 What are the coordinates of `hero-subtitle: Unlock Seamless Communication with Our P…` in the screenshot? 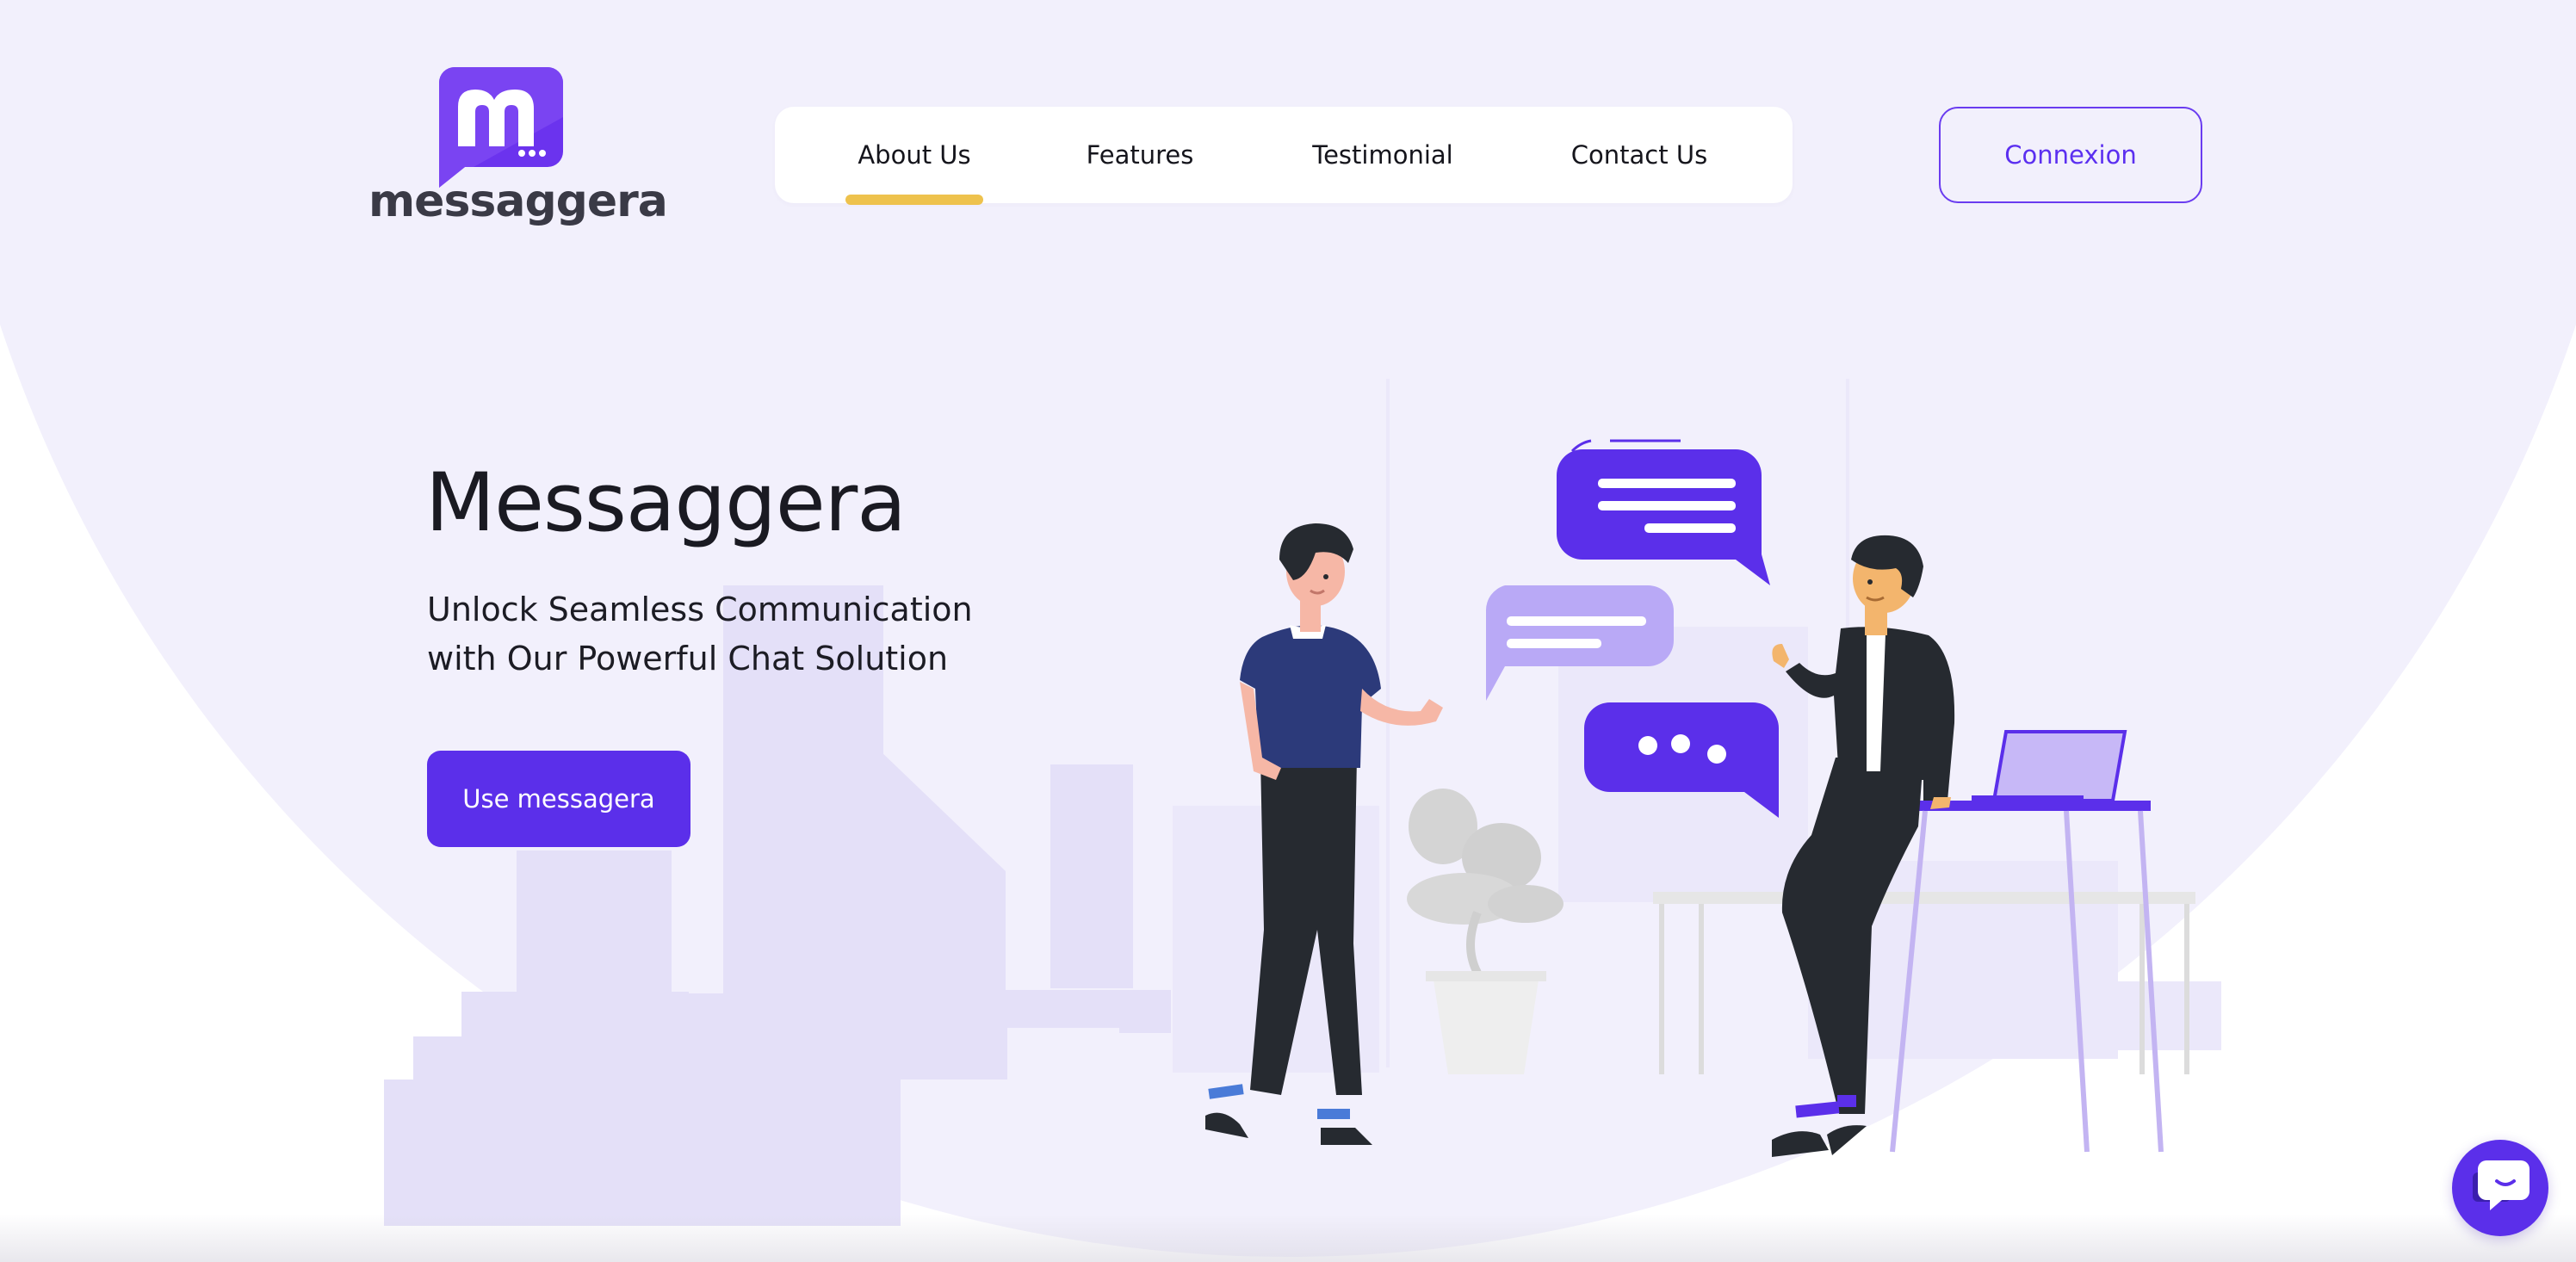 It's located at (754, 635).